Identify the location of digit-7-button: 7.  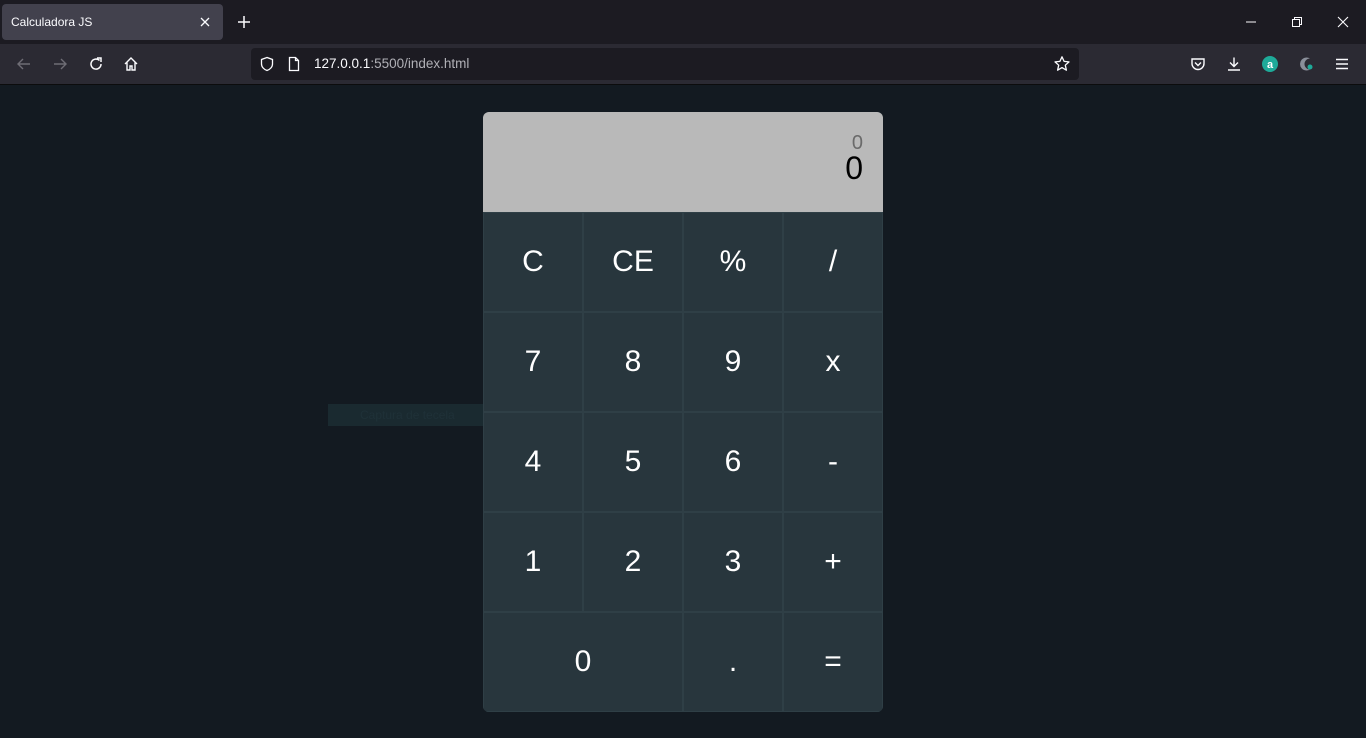
(533, 362).